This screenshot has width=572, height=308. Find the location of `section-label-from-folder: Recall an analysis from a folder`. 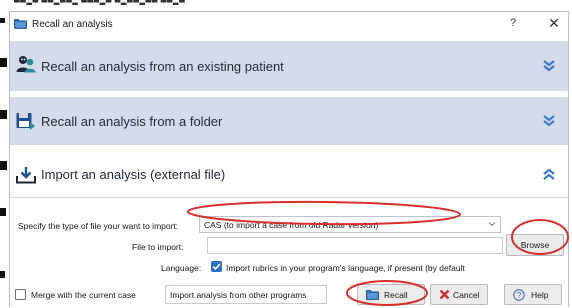

section-label-from-folder: Recall an analysis from a folder is located at coordinates (132, 121).